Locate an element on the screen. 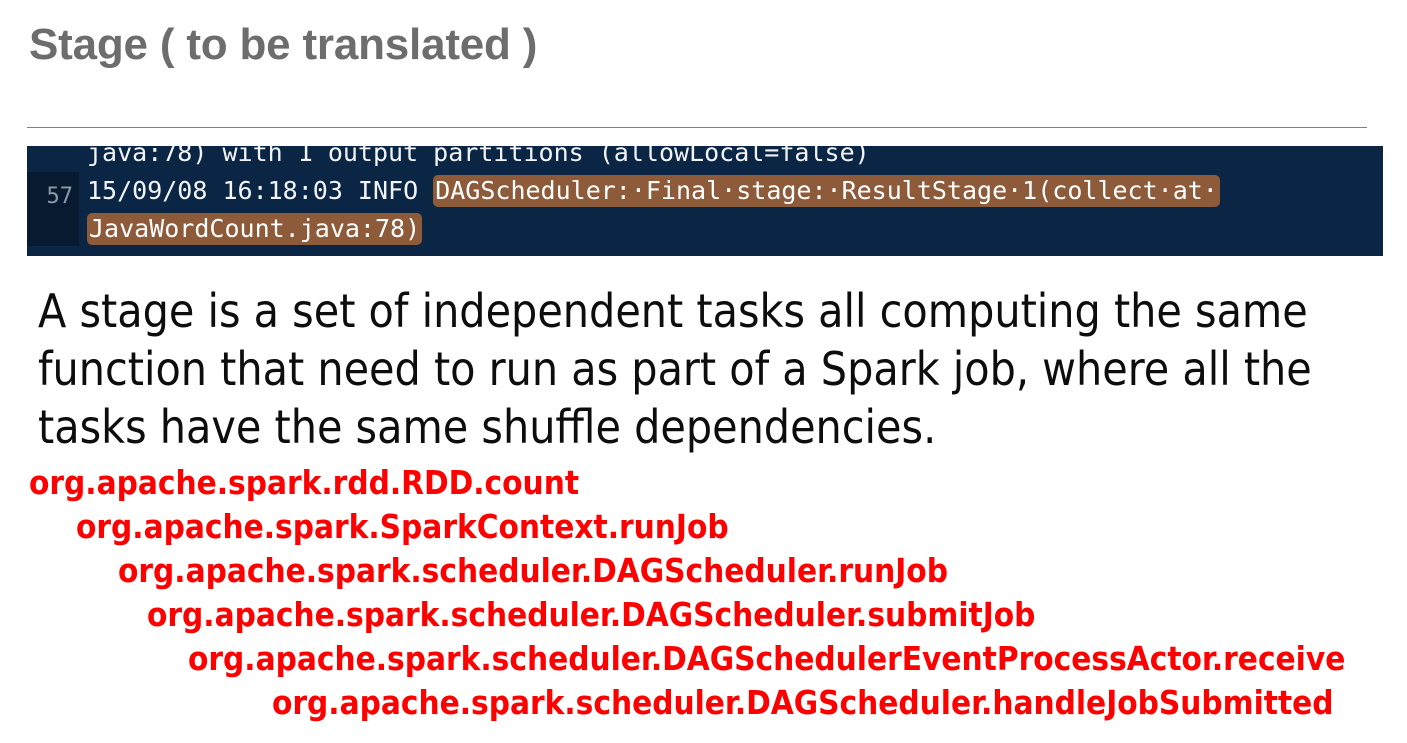  terminal-line-number: 57 is located at coordinates (60, 196).